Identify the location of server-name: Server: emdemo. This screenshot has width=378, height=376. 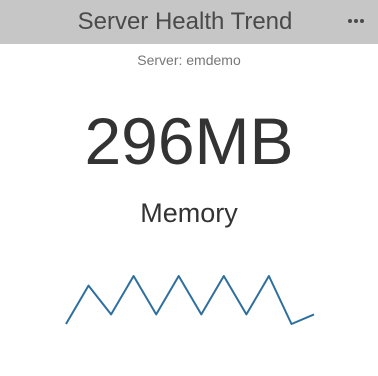
(189, 60).